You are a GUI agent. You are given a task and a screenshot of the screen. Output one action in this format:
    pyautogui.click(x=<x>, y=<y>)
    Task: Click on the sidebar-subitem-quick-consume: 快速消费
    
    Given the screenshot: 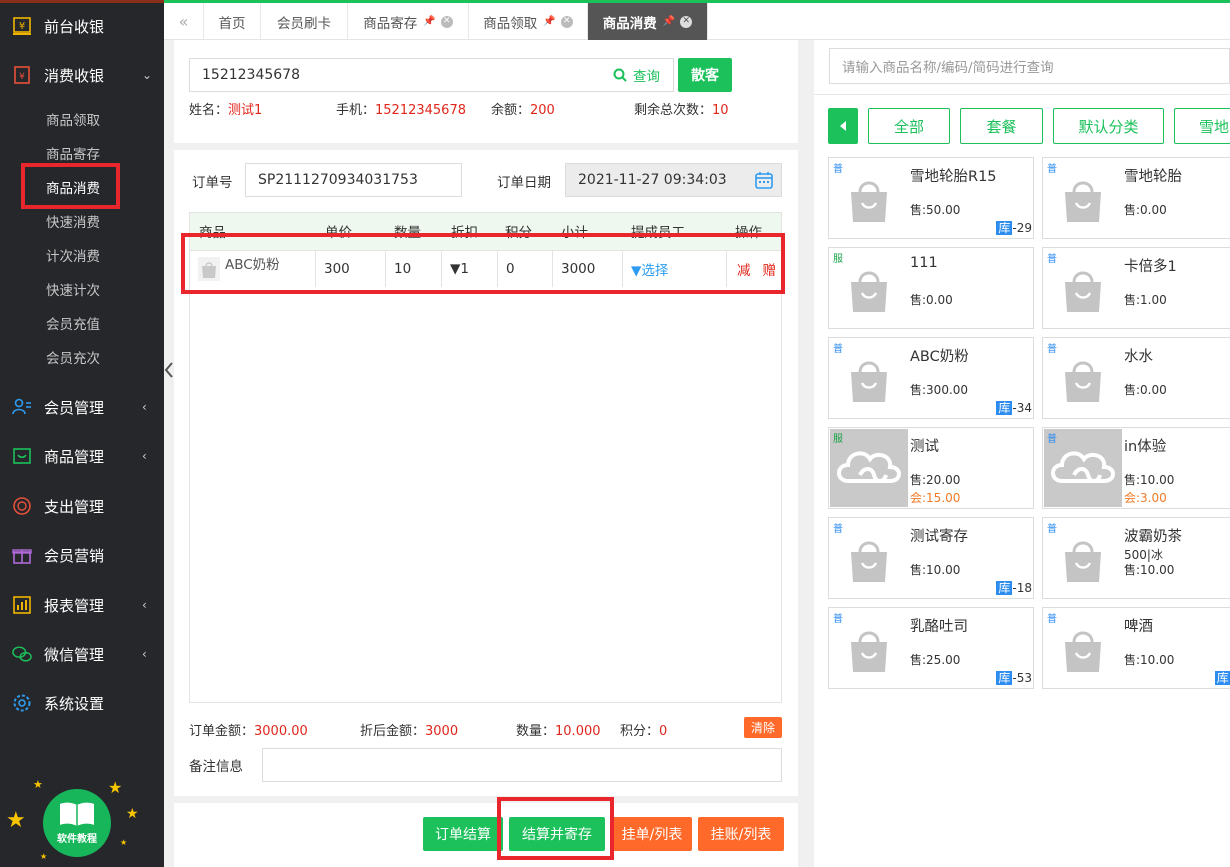 What is the action you would take?
    pyautogui.click(x=73, y=221)
    